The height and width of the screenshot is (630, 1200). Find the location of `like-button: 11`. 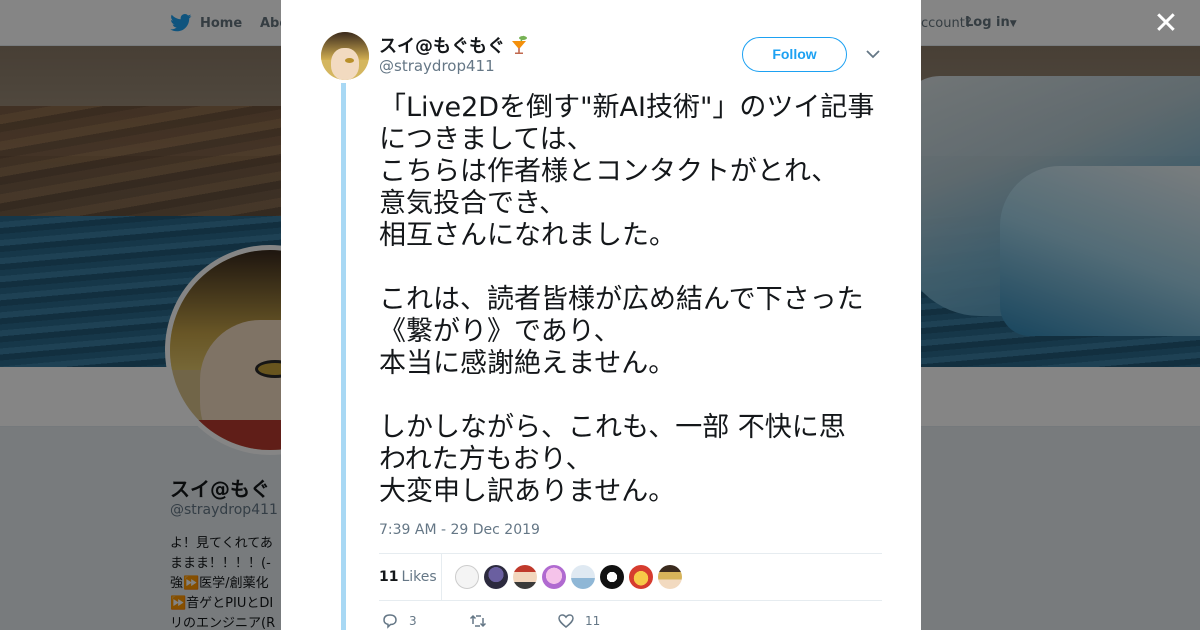

like-button: 11 is located at coordinates (601, 621).